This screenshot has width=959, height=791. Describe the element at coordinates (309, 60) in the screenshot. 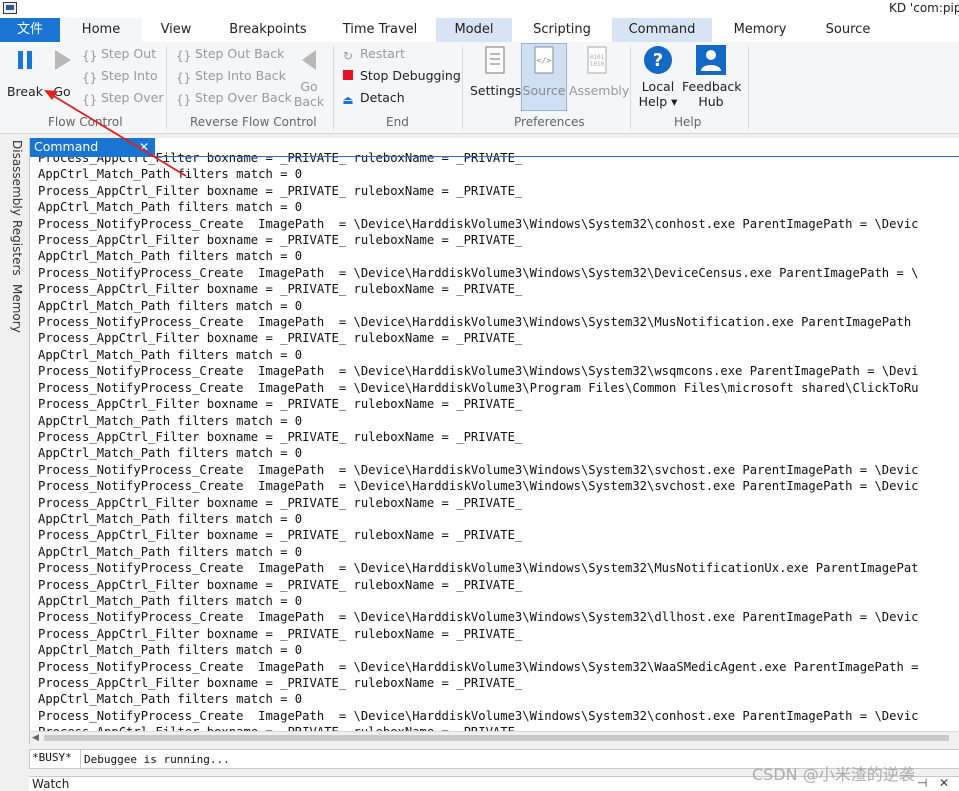

I see `back-arrow-icon` at that location.